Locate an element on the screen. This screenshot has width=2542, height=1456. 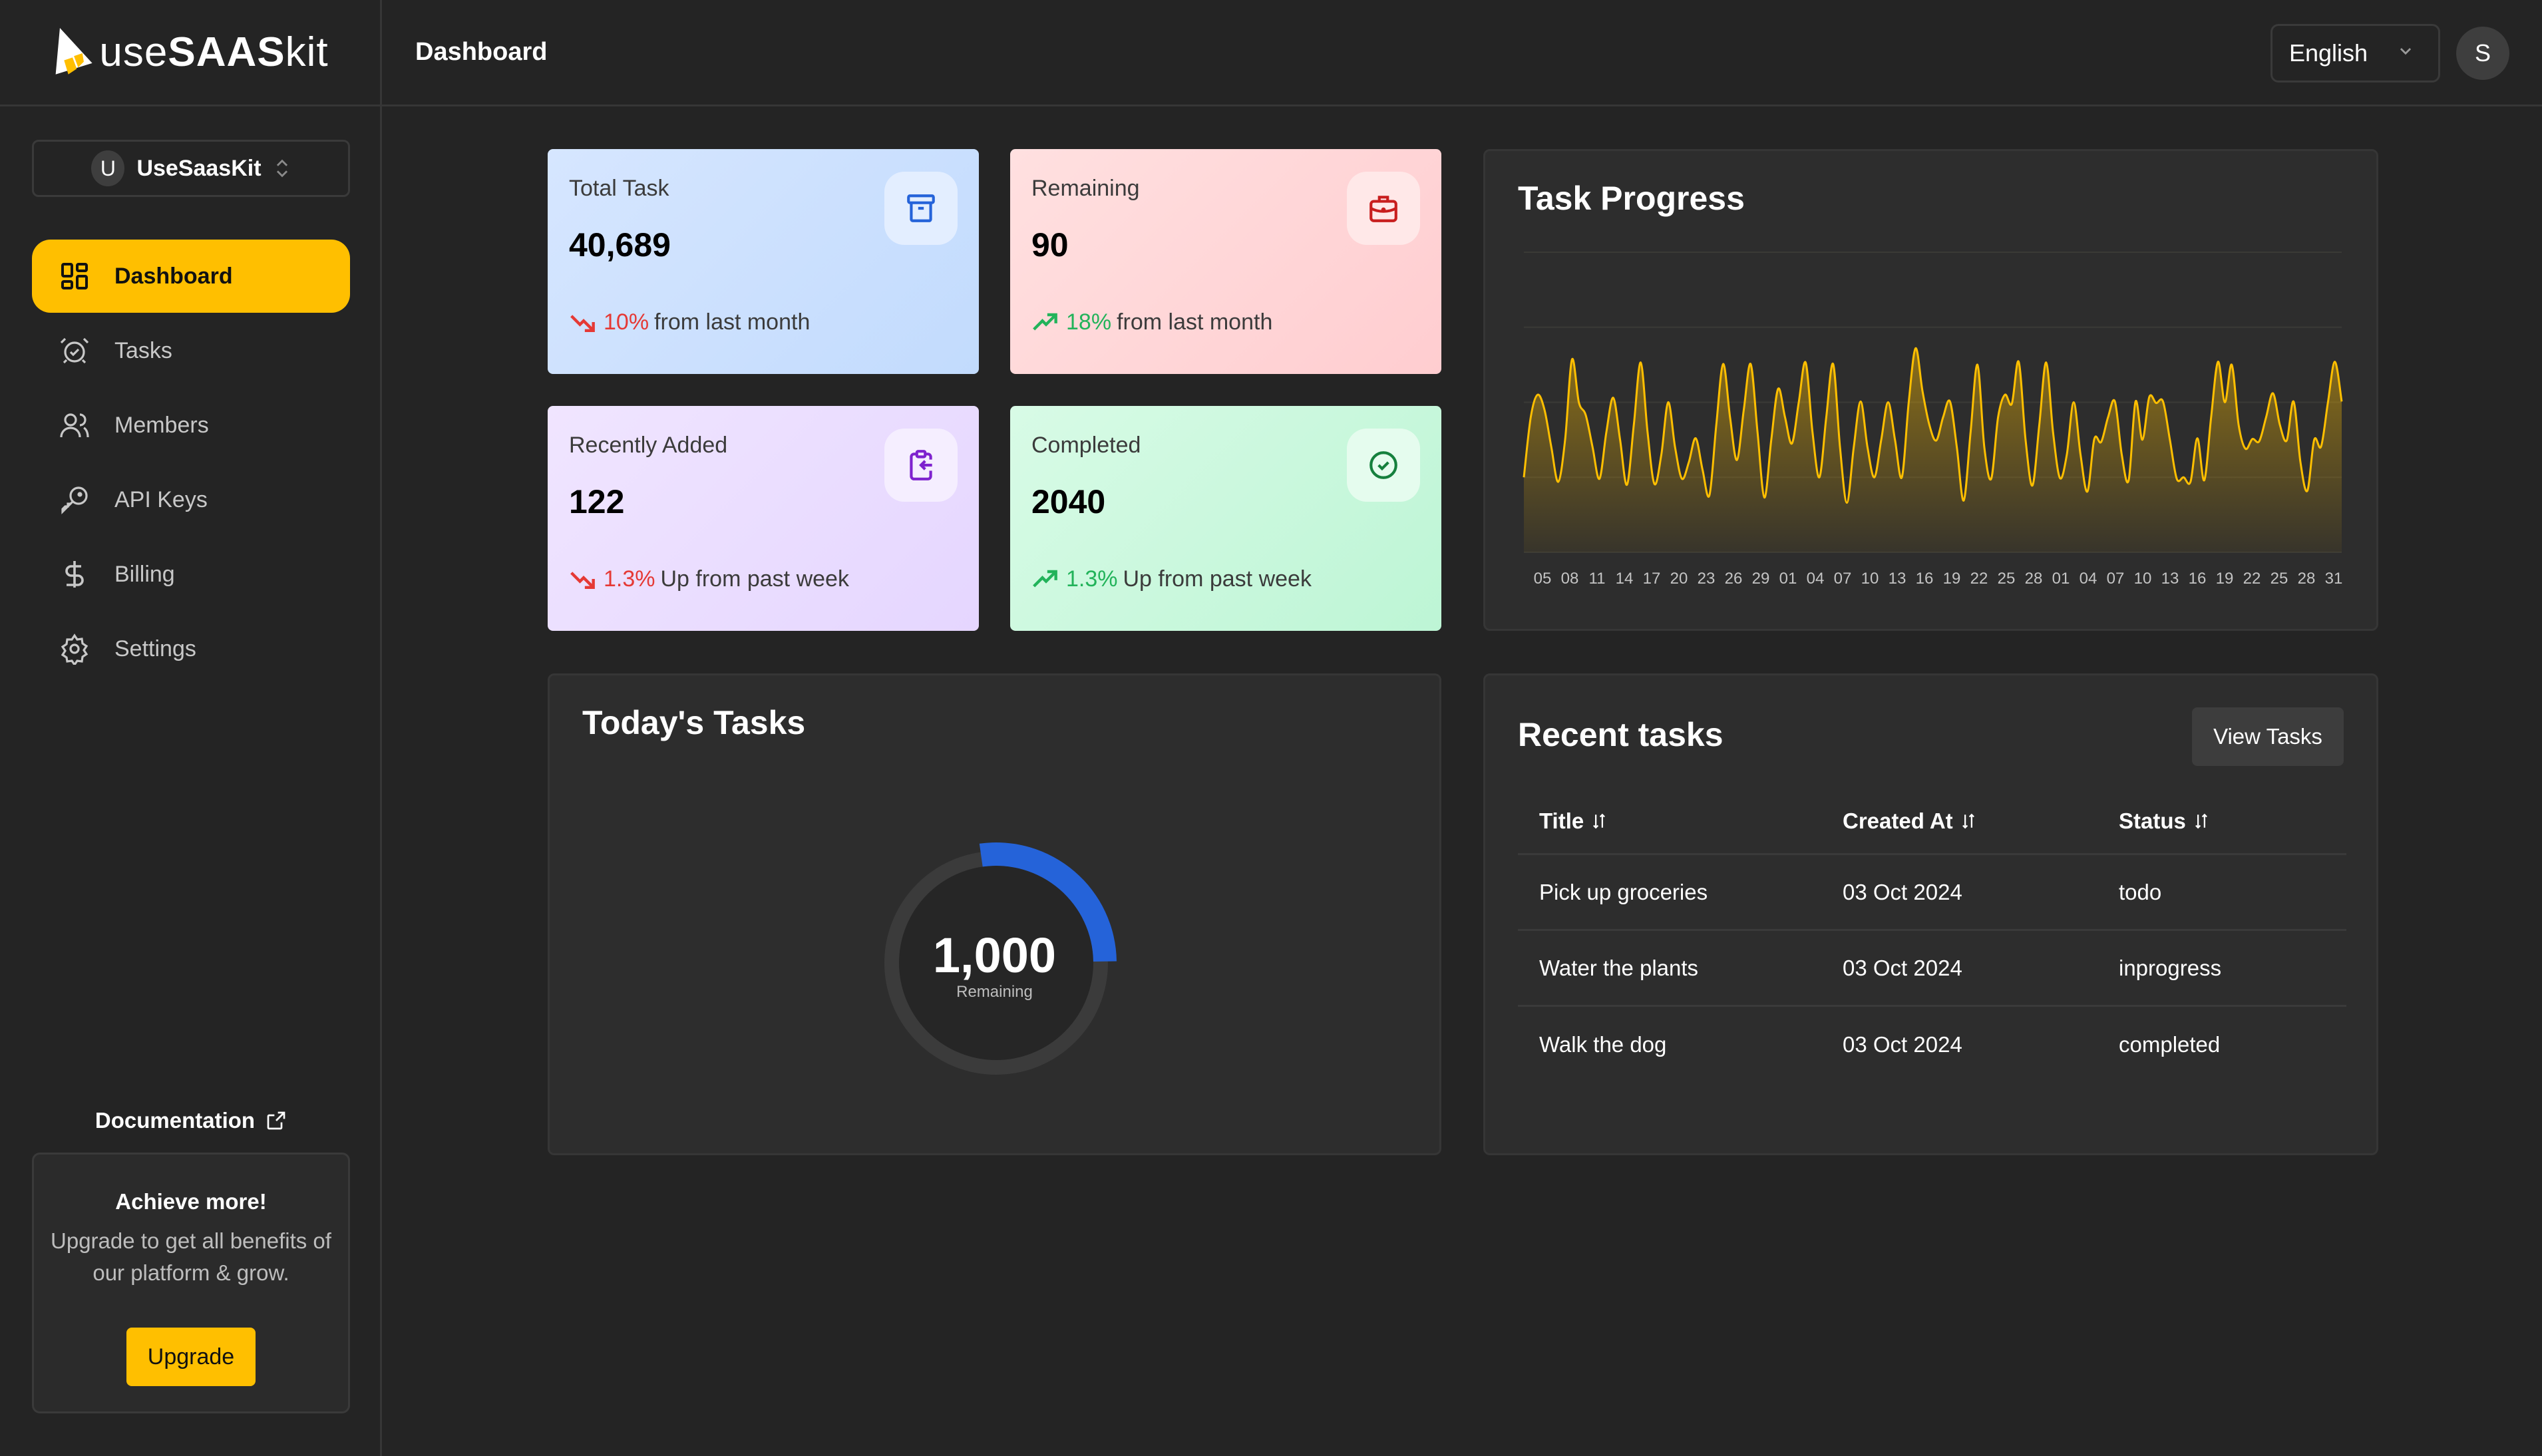
view-tasks-button: View Tasks is located at coordinates (2268, 736).